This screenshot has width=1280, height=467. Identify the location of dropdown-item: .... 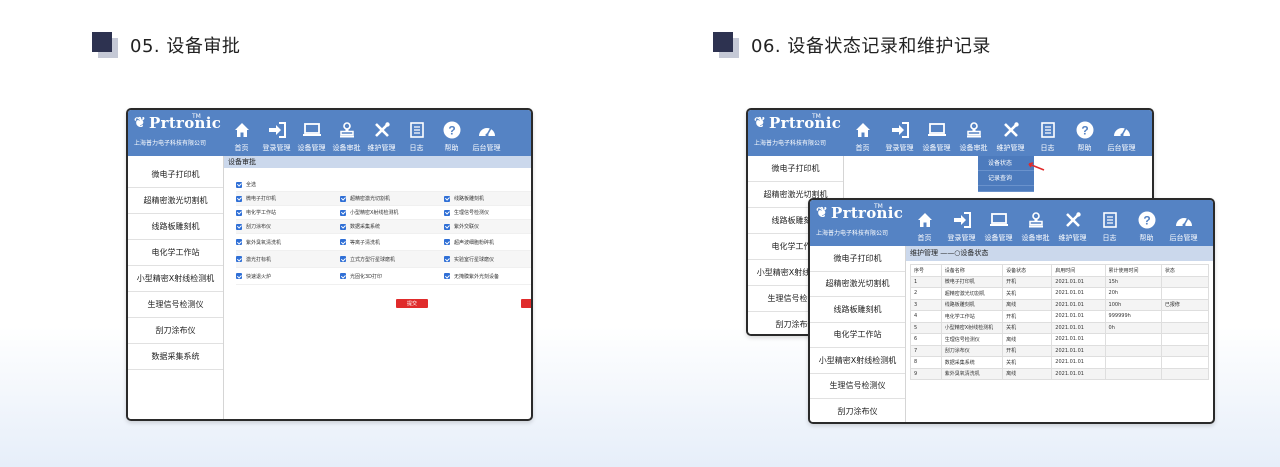
(1006, 191).